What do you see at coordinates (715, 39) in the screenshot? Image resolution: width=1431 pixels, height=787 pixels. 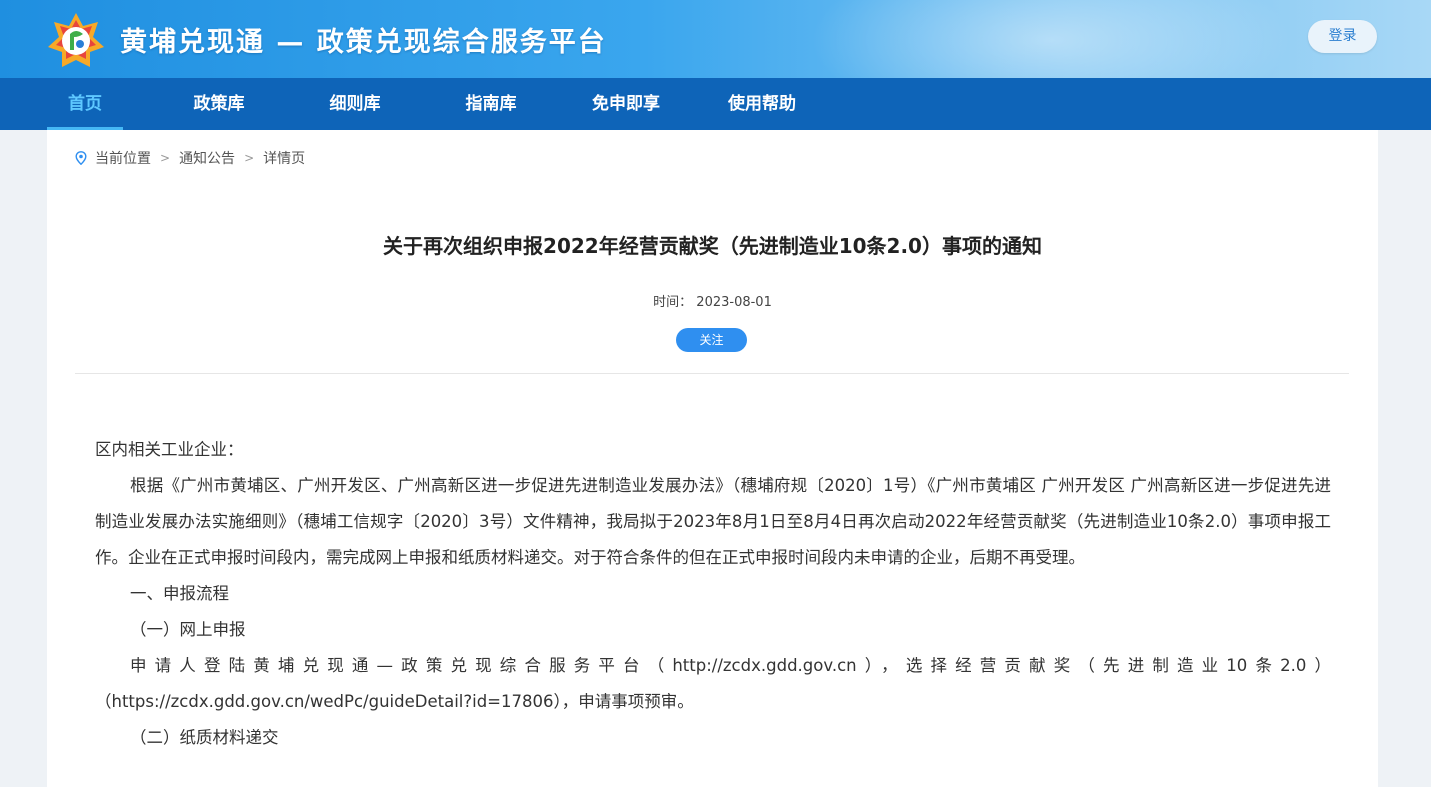 I see `site-header: 黄埔兑现通 — 政策兑现综合服务平台 登录` at bounding box center [715, 39].